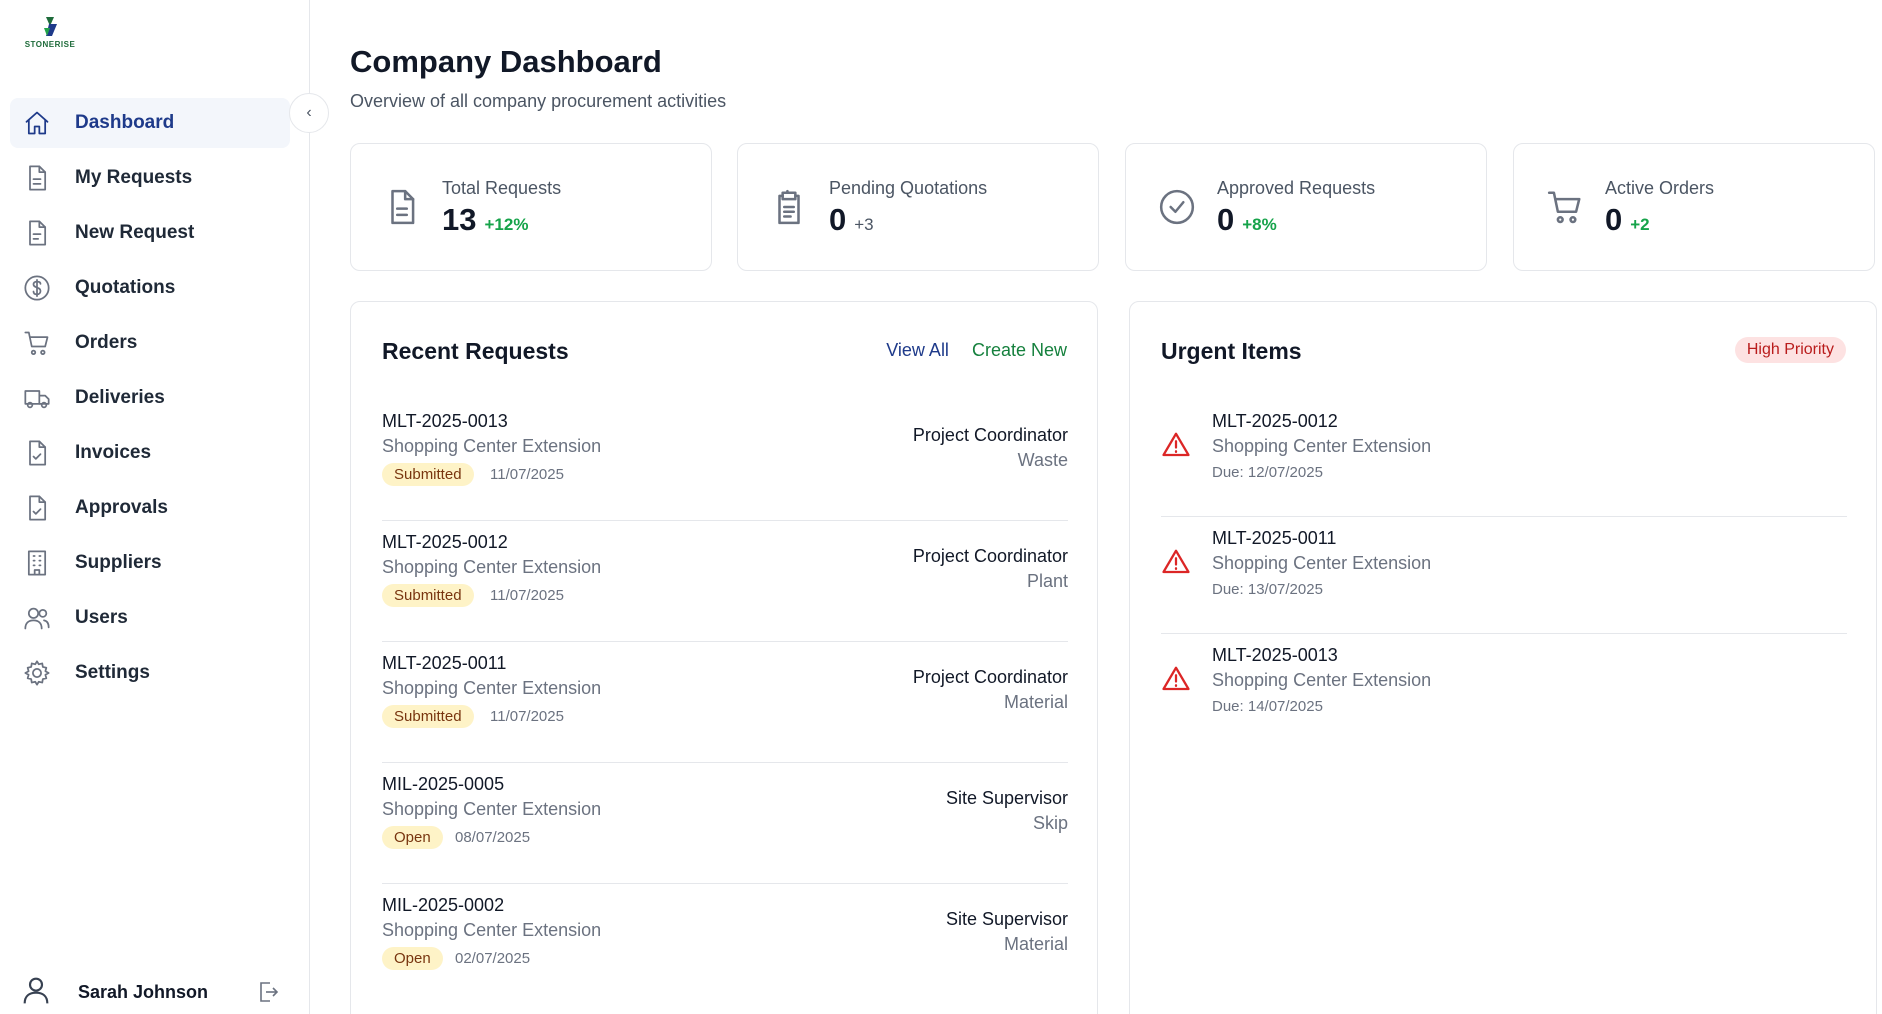 This screenshot has width=1882, height=1014. I want to click on stat-label: Total Requests, so click(502, 188).